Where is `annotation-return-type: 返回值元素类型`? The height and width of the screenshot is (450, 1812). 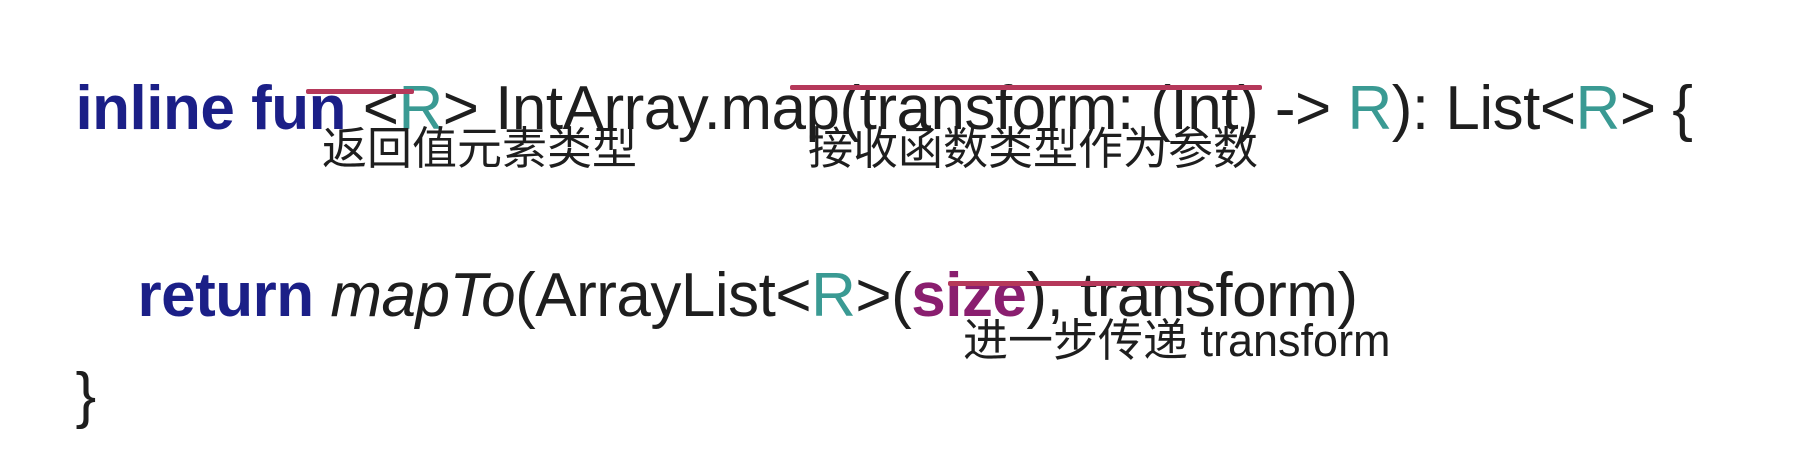
annotation-return-type: 返回值元素类型 is located at coordinates (480, 148).